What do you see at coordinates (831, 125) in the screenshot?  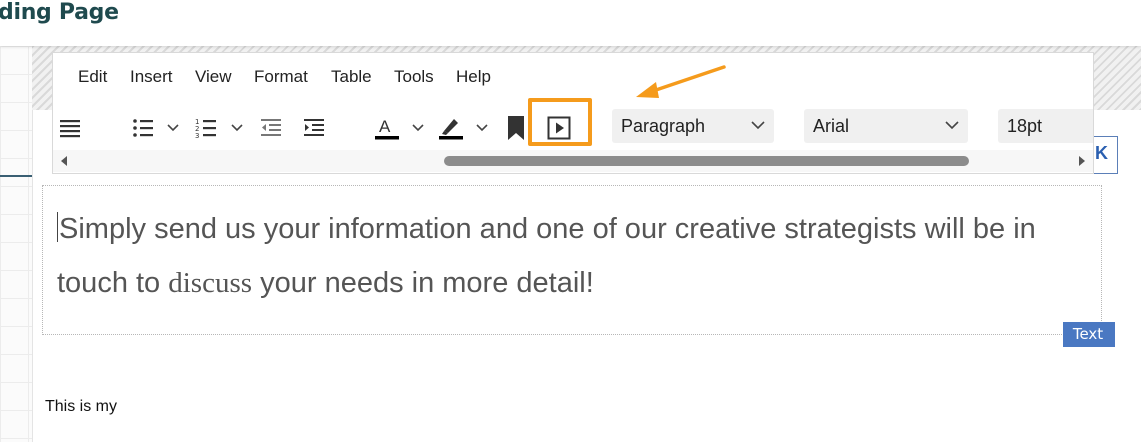 I see `font-family-value: Arial` at bounding box center [831, 125].